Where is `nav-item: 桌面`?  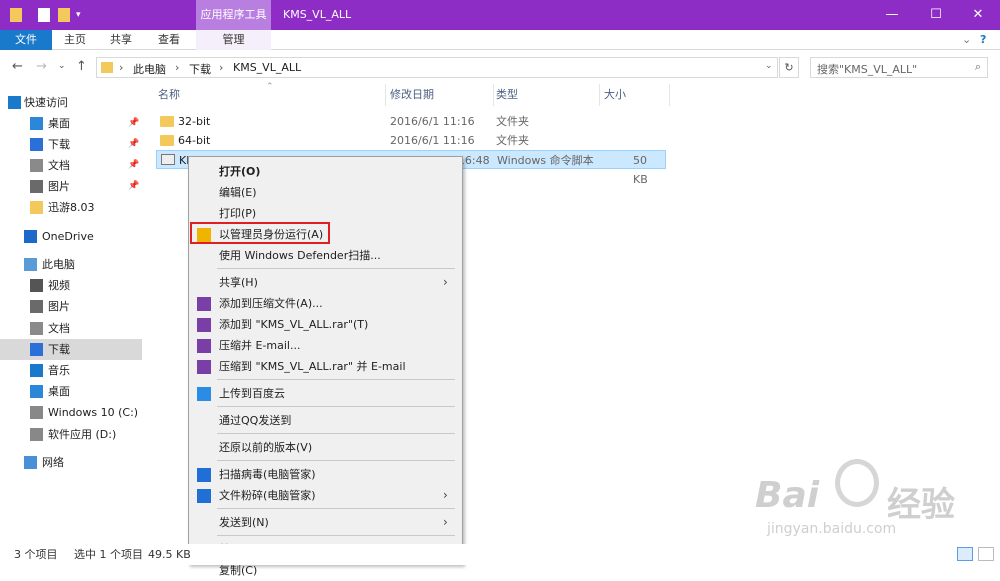
nav-item: 桌面 is located at coordinates (71, 391).